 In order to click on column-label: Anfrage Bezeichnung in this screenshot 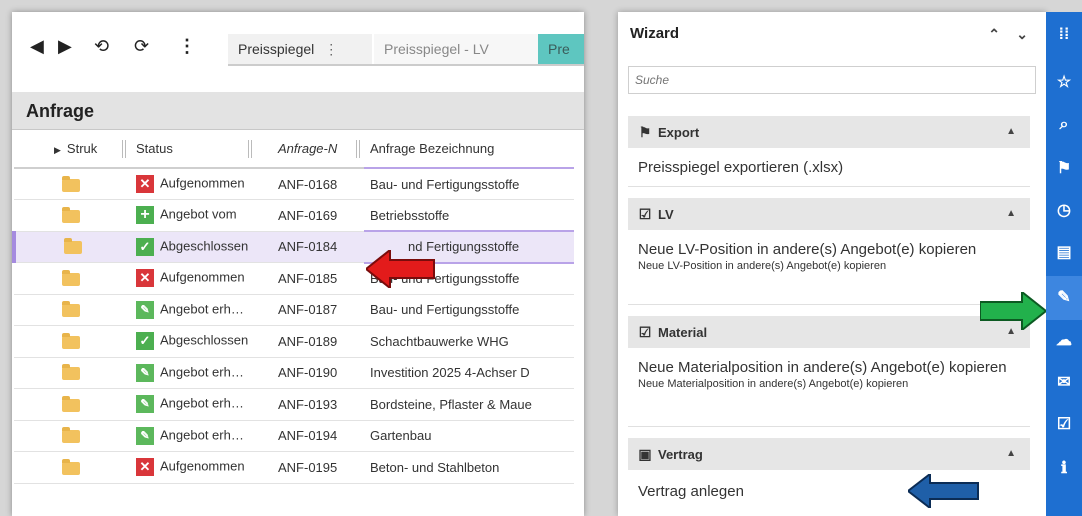, I will do `click(432, 148)`.